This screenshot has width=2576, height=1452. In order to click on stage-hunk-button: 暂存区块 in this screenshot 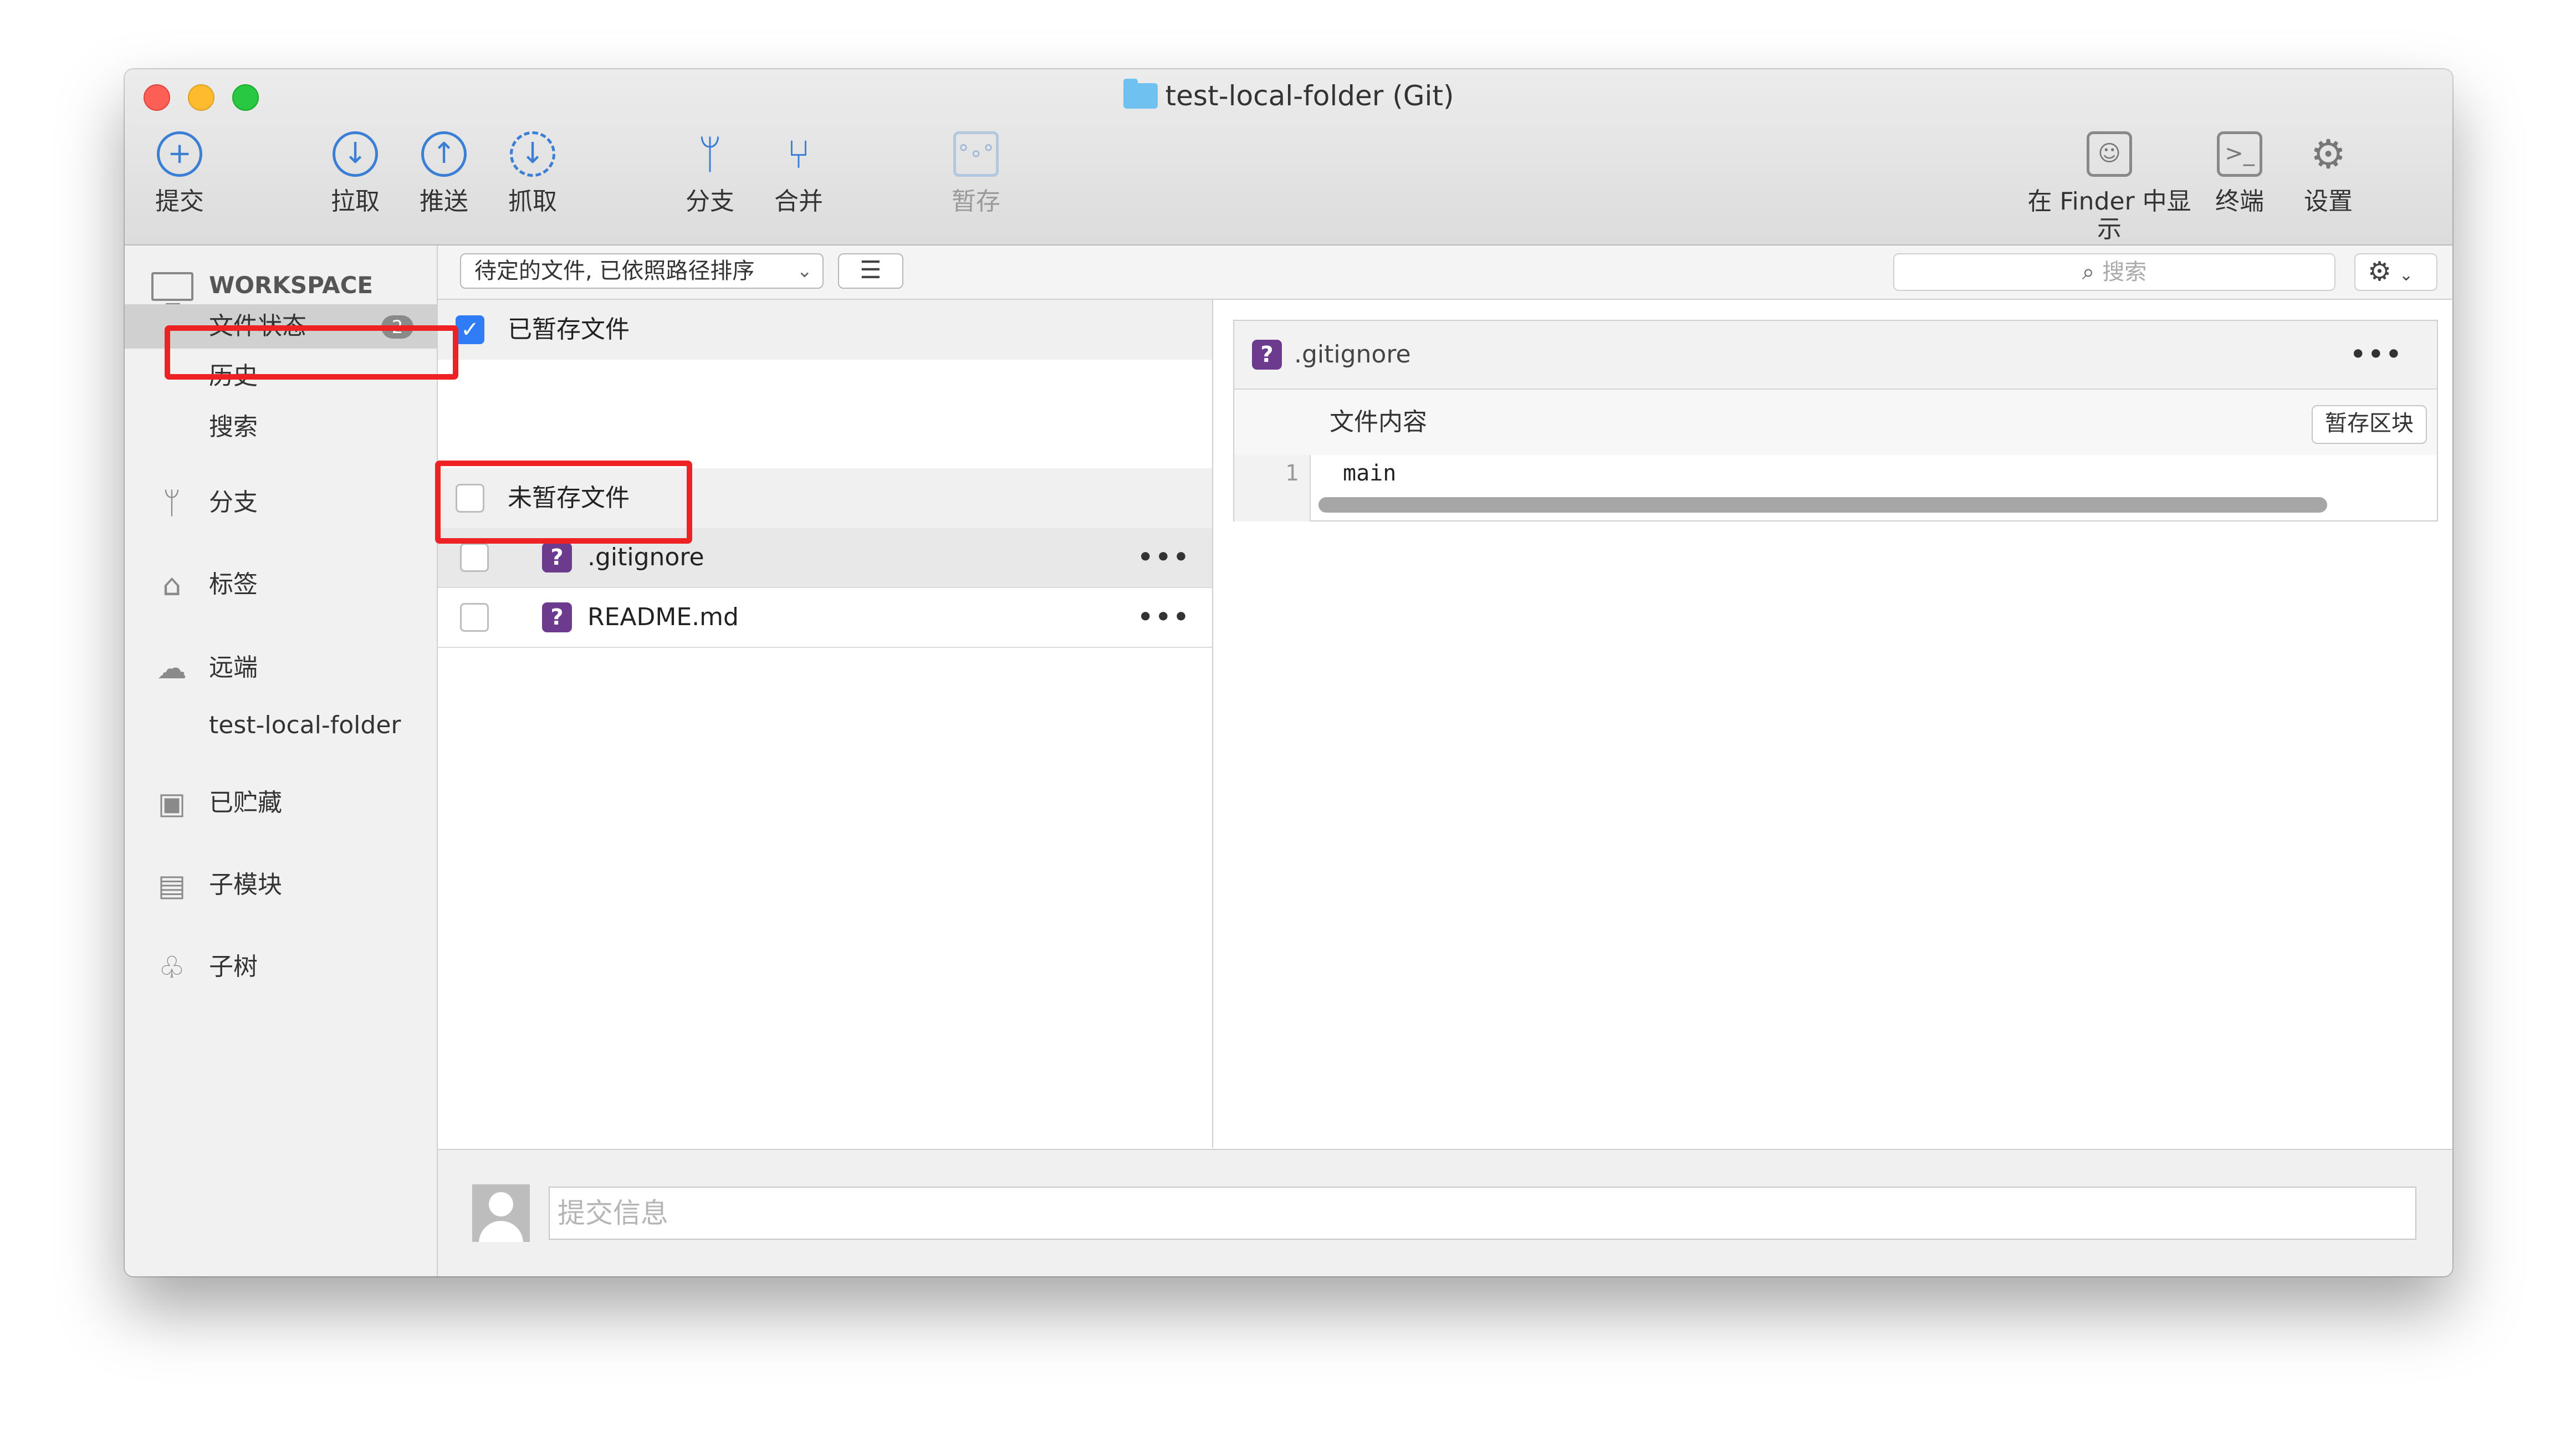, I will do `click(2370, 424)`.